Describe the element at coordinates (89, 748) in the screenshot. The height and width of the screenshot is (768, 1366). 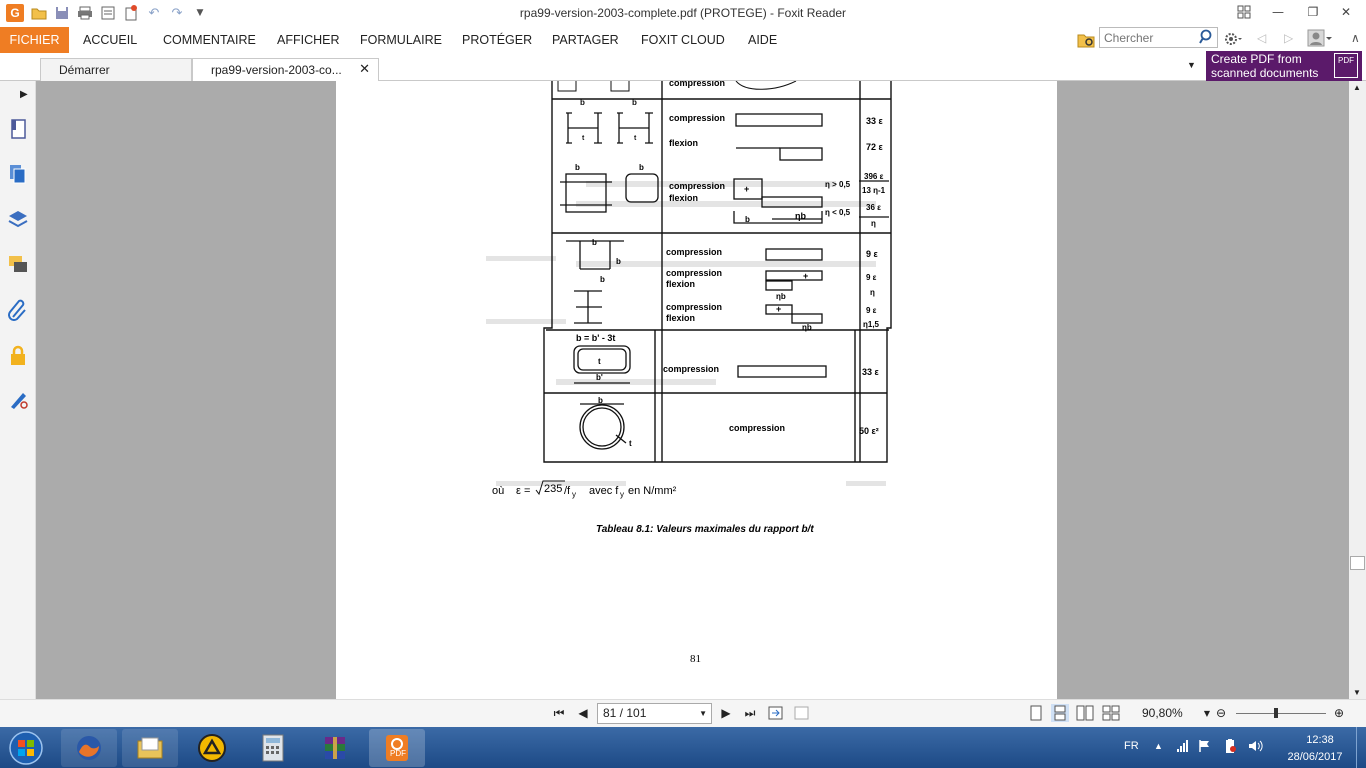
I see `firefox-taskbar-icon` at that location.